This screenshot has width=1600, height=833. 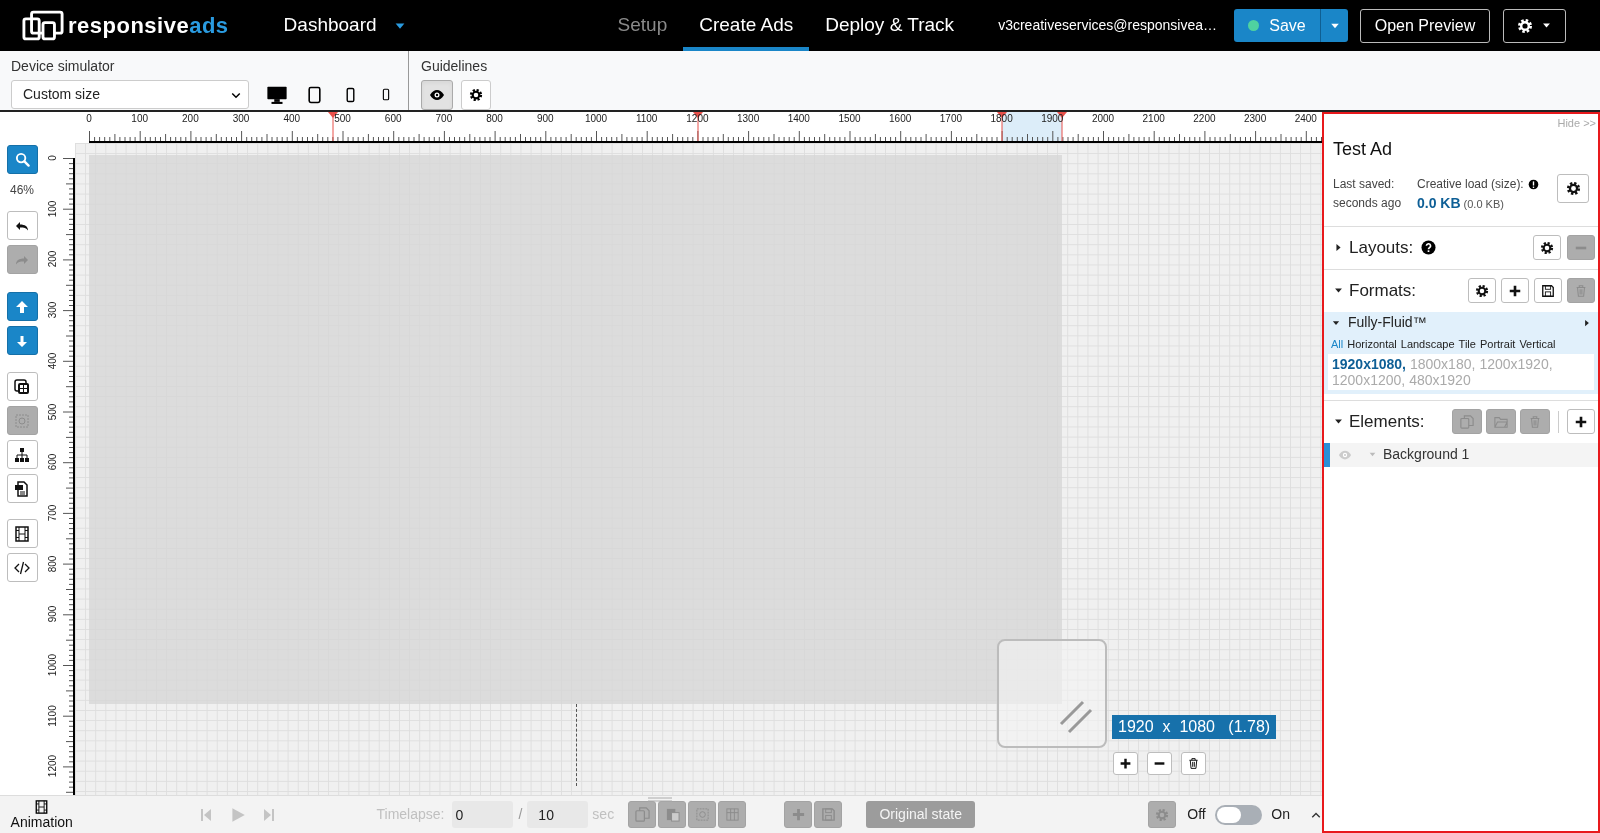 I want to click on toggle-switch, so click(x=1238, y=814).